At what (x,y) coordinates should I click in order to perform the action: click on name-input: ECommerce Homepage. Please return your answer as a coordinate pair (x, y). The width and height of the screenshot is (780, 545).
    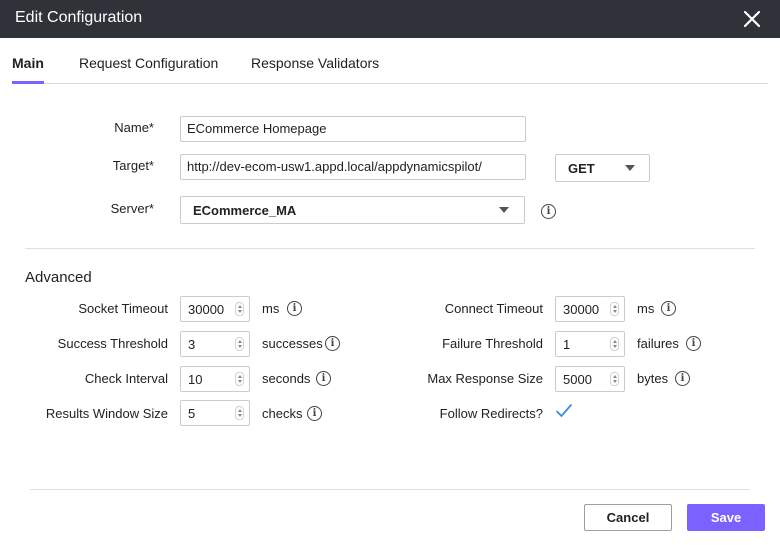
    Looking at the image, I should click on (353, 129).